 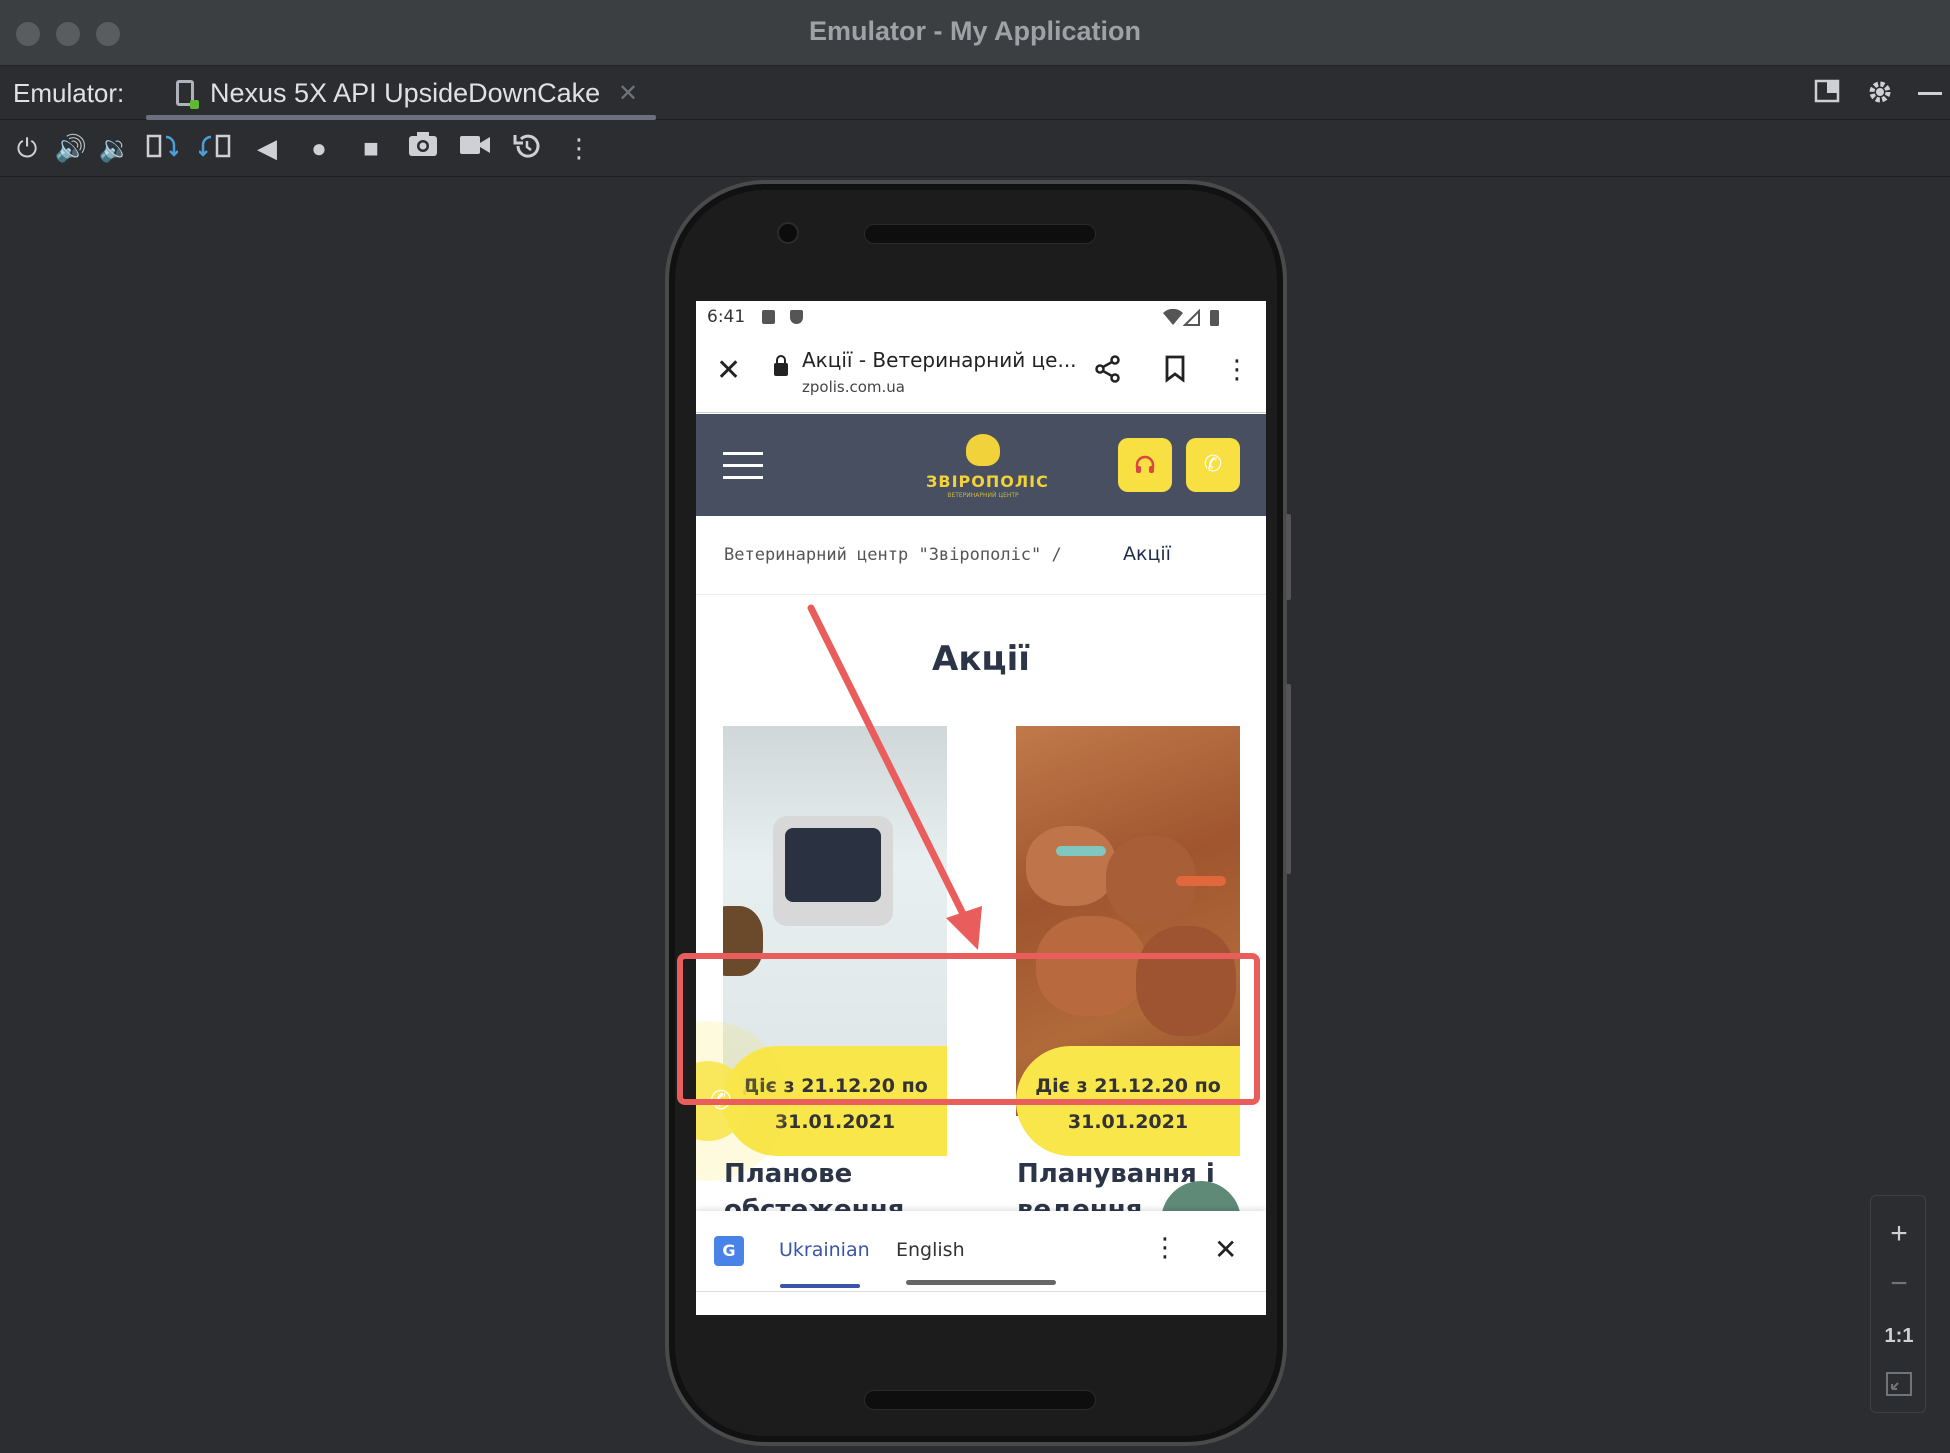 I want to click on page-heading: Акції, so click(x=981, y=659).